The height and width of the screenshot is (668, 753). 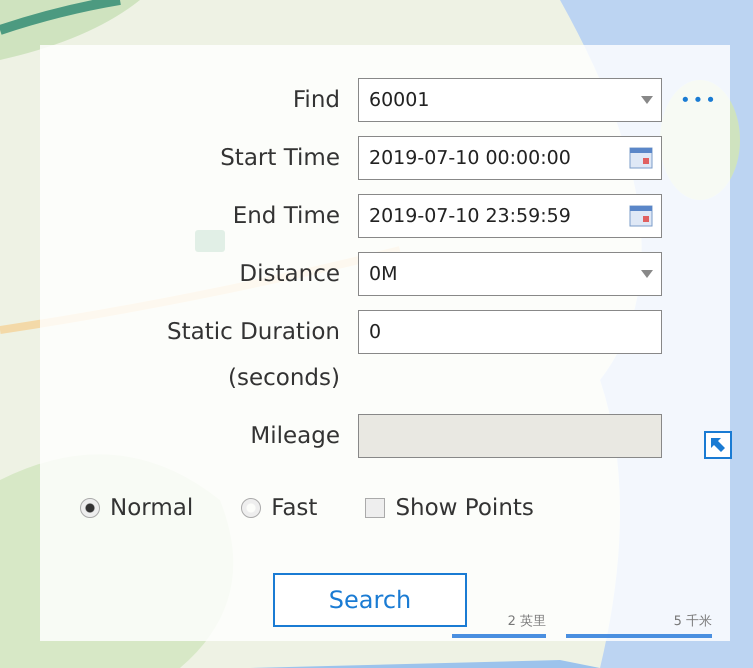 What do you see at coordinates (510, 216) in the screenshot?
I see `date-field: 2019-07-10 23:59:59` at bounding box center [510, 216].